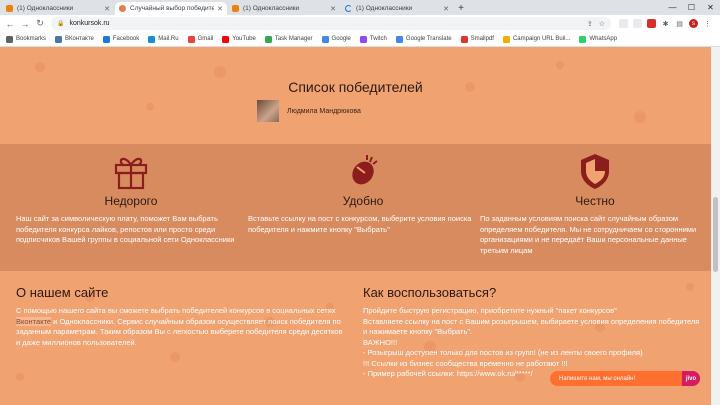 This screenshot has width=720, height=405. Describe the element at coordinates (691, 7) in the screenshot. I see `maximize-button: ☐` at that location.